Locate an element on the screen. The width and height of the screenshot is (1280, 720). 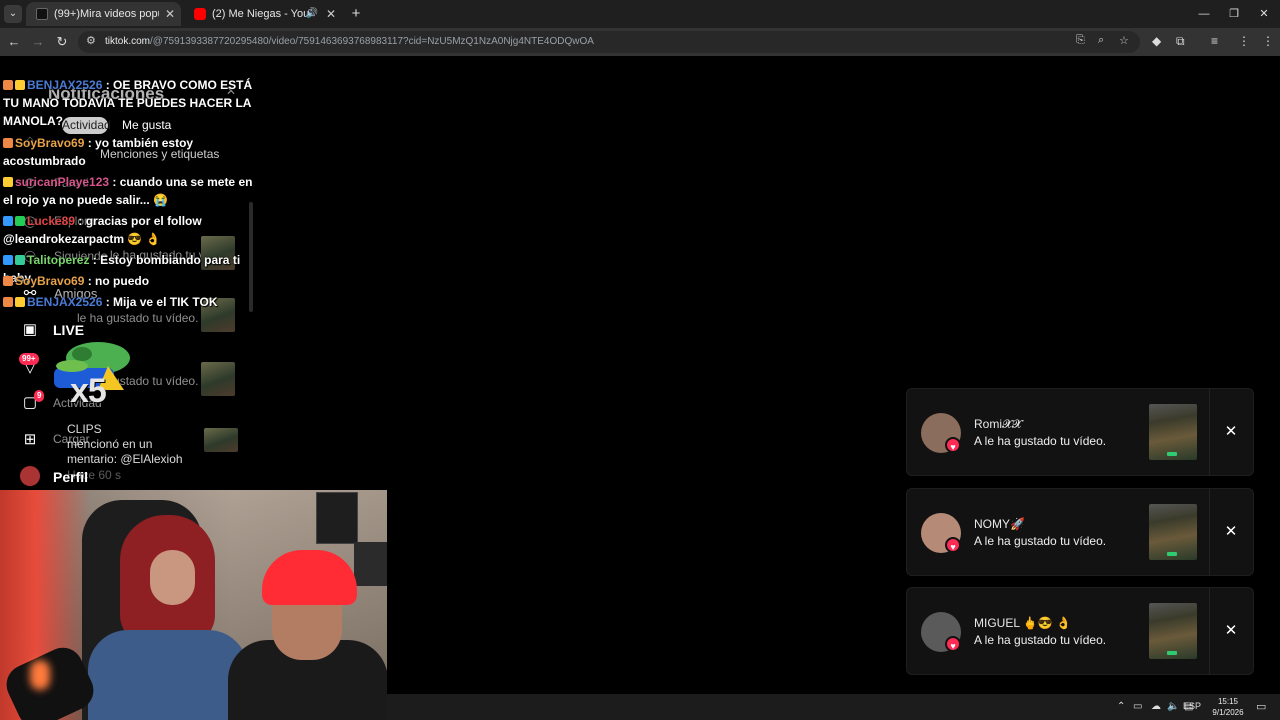
webcam-video is located at coordinates (193, 605).